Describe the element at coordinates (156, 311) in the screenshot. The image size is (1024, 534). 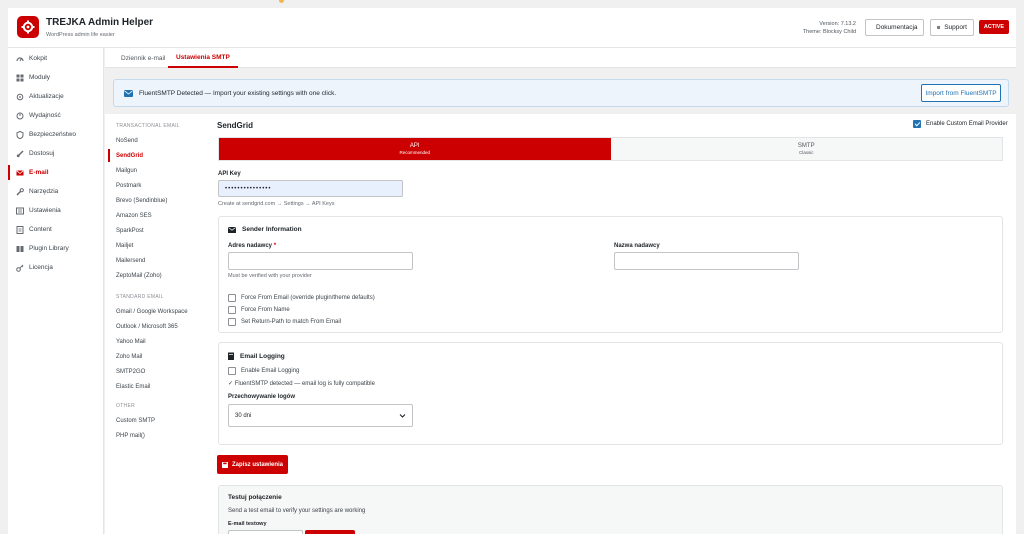
I see `provider-item-gmail: Gmail / Google Workspace` at that location.